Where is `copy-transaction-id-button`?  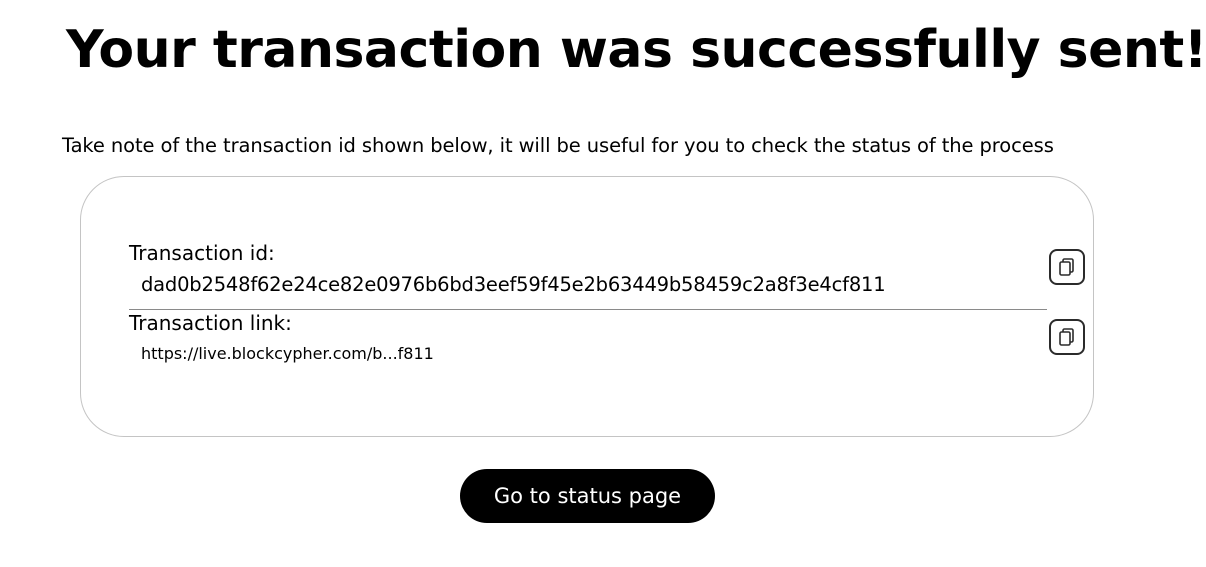
copy-transaction-id-button is located at coordinates (1067, 267).